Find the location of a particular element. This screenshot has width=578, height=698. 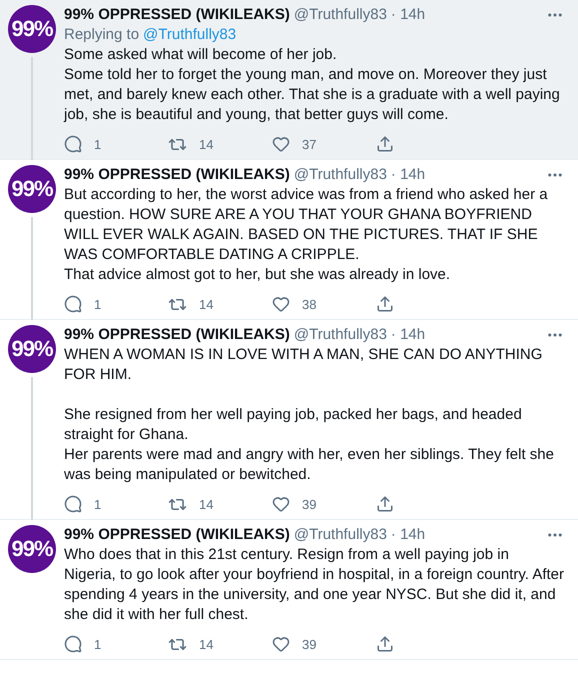

mention-link: @Truthfully83 is located at coordinates (189, 35).